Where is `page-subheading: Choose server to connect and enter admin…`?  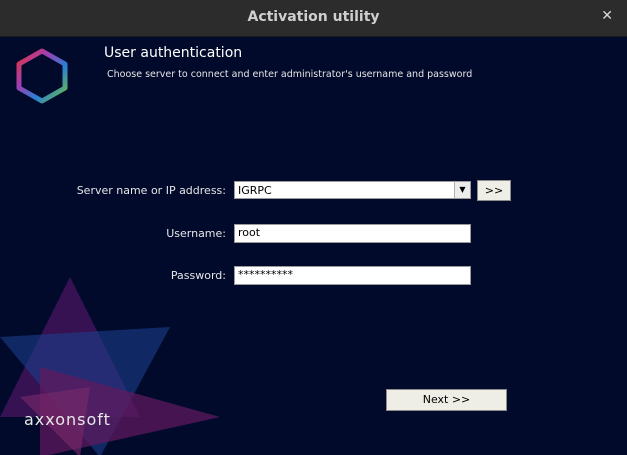 page-subheading: Choose server to connect and enter admin… is located at coordinates (290, 74).